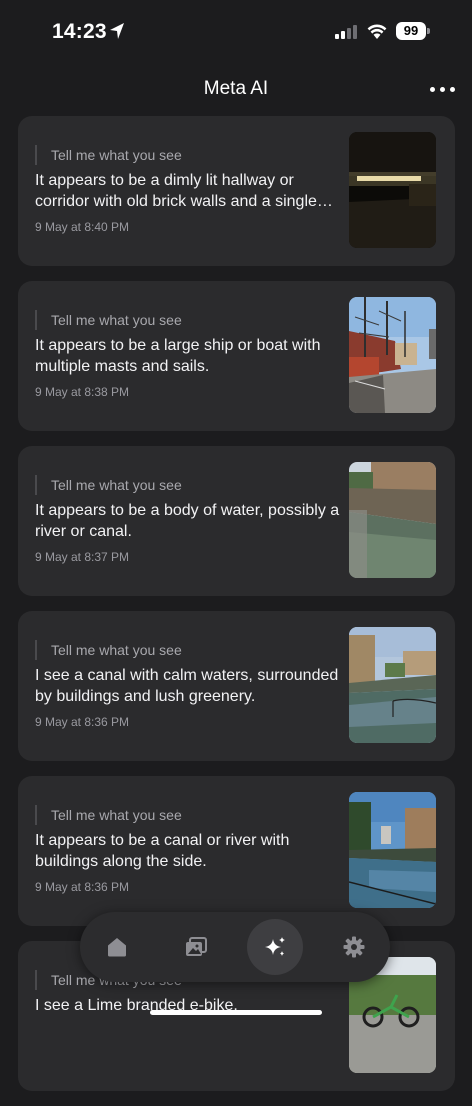 The height and width of the screenshot is (1106, 472). Describe the element at coordinates (236, 1012) in the screenshot. I see `home-indicator` at that location.